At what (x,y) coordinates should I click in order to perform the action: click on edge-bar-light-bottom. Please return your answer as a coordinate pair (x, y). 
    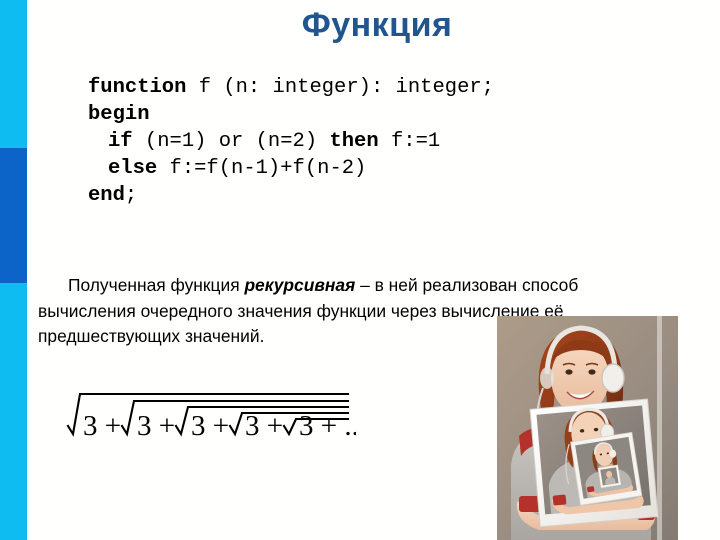
    Looking at the image, I should click on (13, 411).